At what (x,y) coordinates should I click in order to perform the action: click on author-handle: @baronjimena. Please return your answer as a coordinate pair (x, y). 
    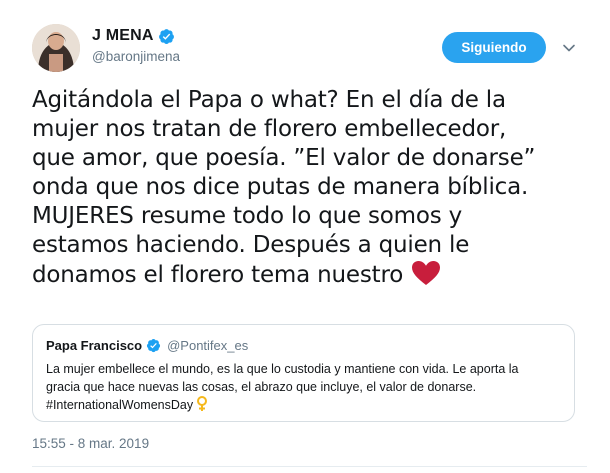
    Looking at the image, I should click on (136, 56).